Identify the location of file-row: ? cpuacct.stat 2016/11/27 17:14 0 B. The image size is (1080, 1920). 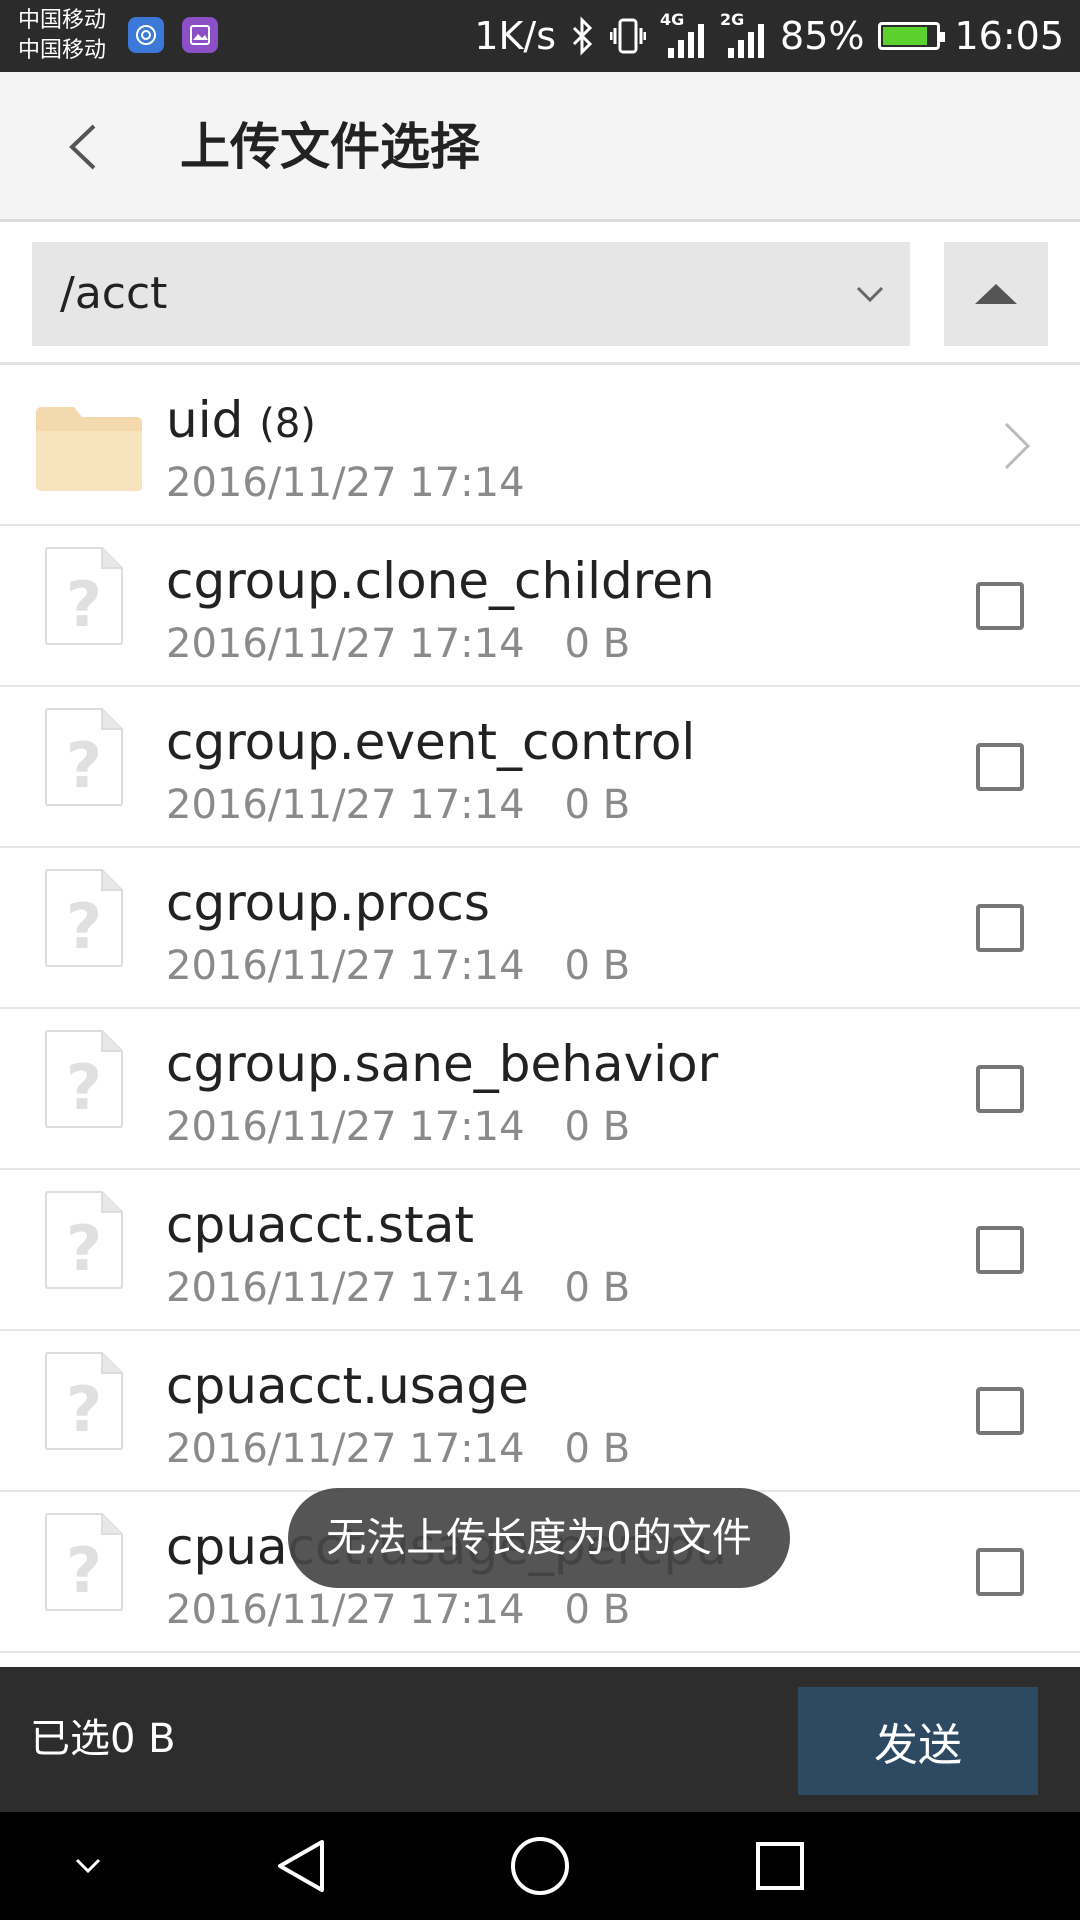
(540, 1250).